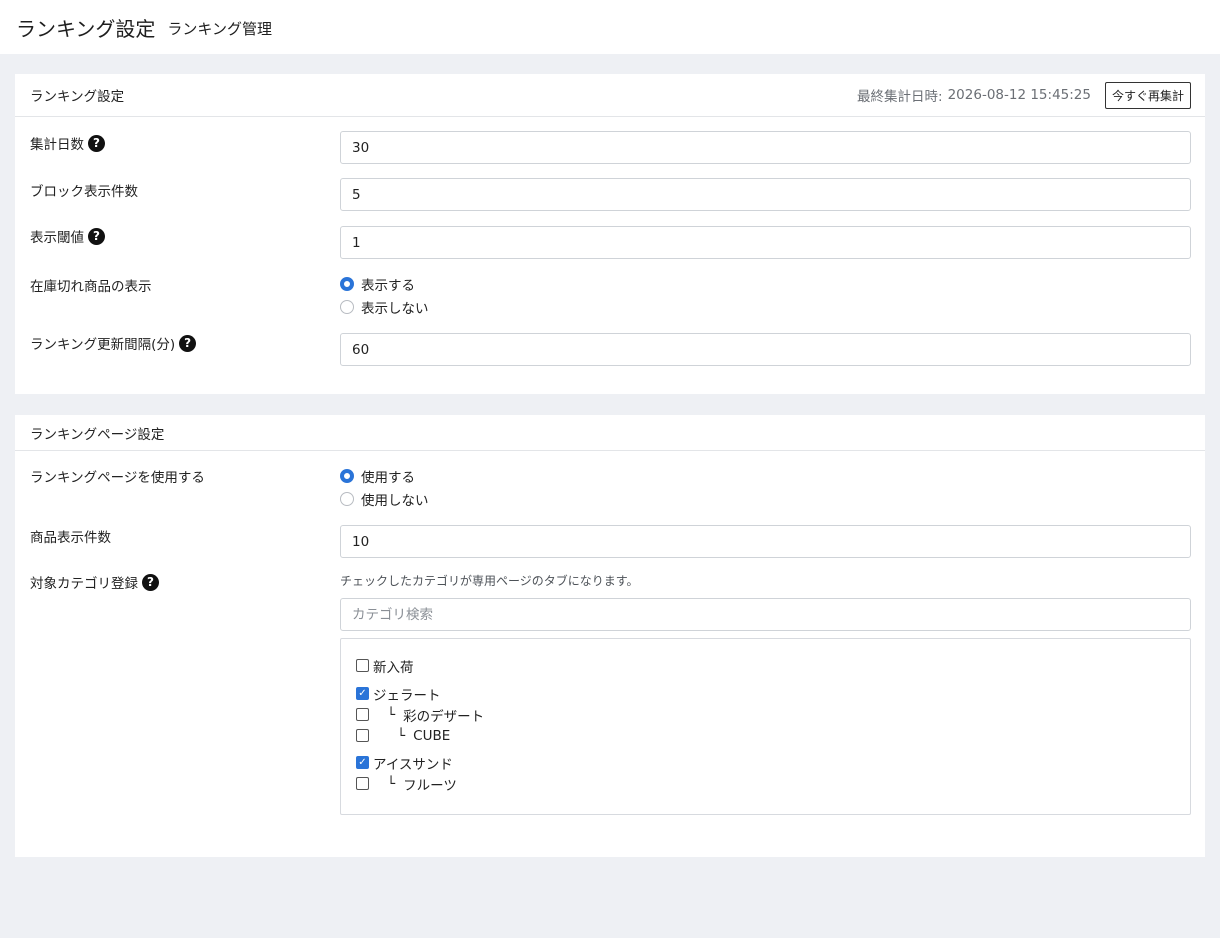  What do you see at coordinates (610, 27) in the screenshot?
I see `page-header: ランキング設定 ランキング管理` at bounding box center [610, 27].